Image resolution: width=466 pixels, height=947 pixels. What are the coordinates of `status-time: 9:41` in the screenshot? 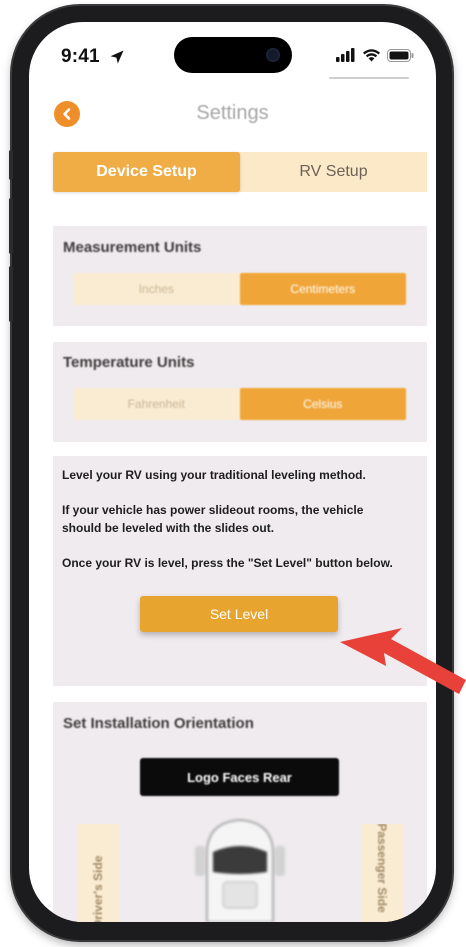 It's located at (80, 56).